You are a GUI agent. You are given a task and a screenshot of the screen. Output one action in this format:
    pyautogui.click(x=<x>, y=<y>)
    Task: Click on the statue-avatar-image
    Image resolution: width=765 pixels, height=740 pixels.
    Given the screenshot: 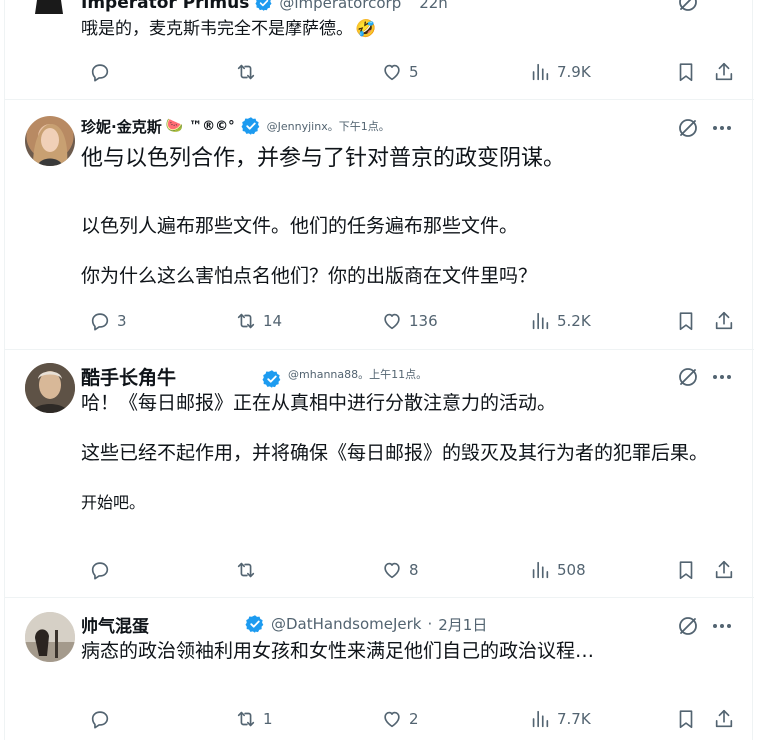 What is the action you would take?
    pyautogui.click(x=49, y=7)
    